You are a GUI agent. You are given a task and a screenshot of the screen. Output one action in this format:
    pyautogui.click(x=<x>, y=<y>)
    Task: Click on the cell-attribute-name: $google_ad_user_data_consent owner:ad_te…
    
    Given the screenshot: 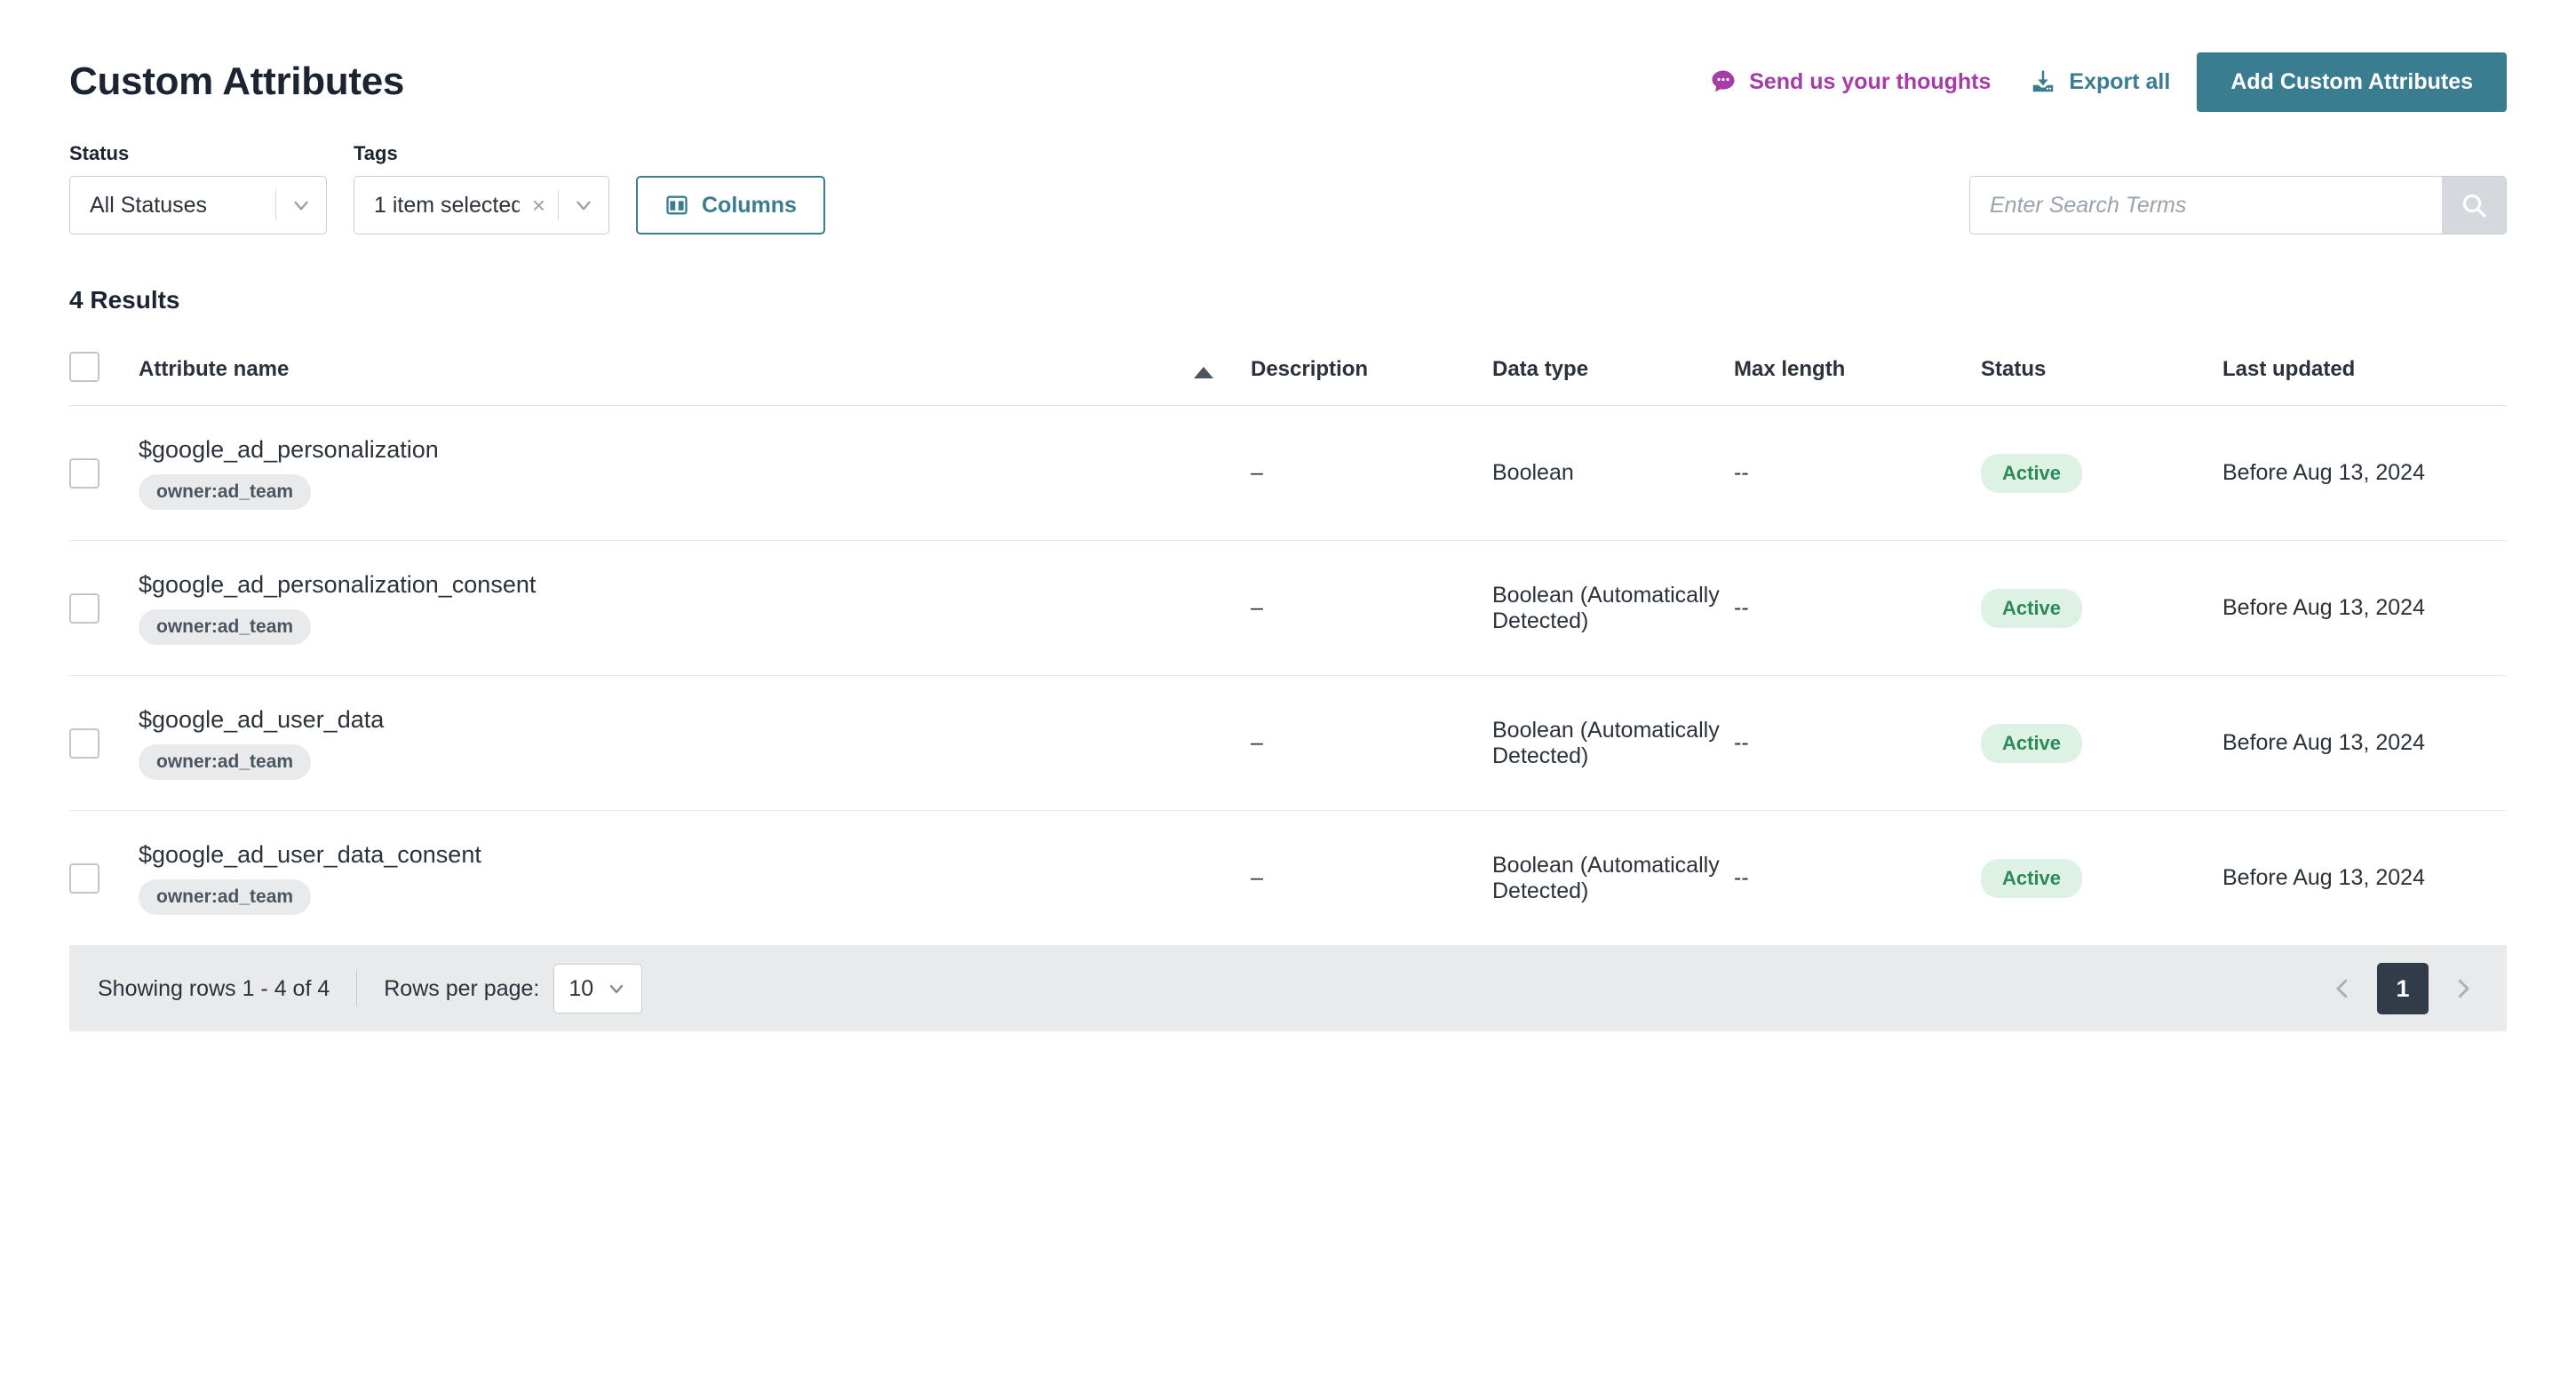 What is the action you would take?
    pyautogui.click(x=695, y=878)
    